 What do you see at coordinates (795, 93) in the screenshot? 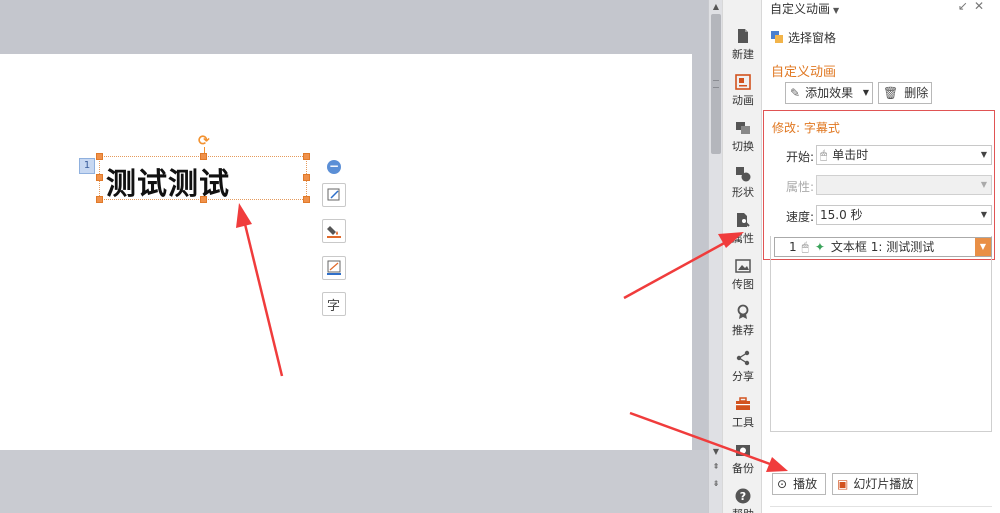
I see `pencil-icon: ✎` at bounding box center [795, 93].